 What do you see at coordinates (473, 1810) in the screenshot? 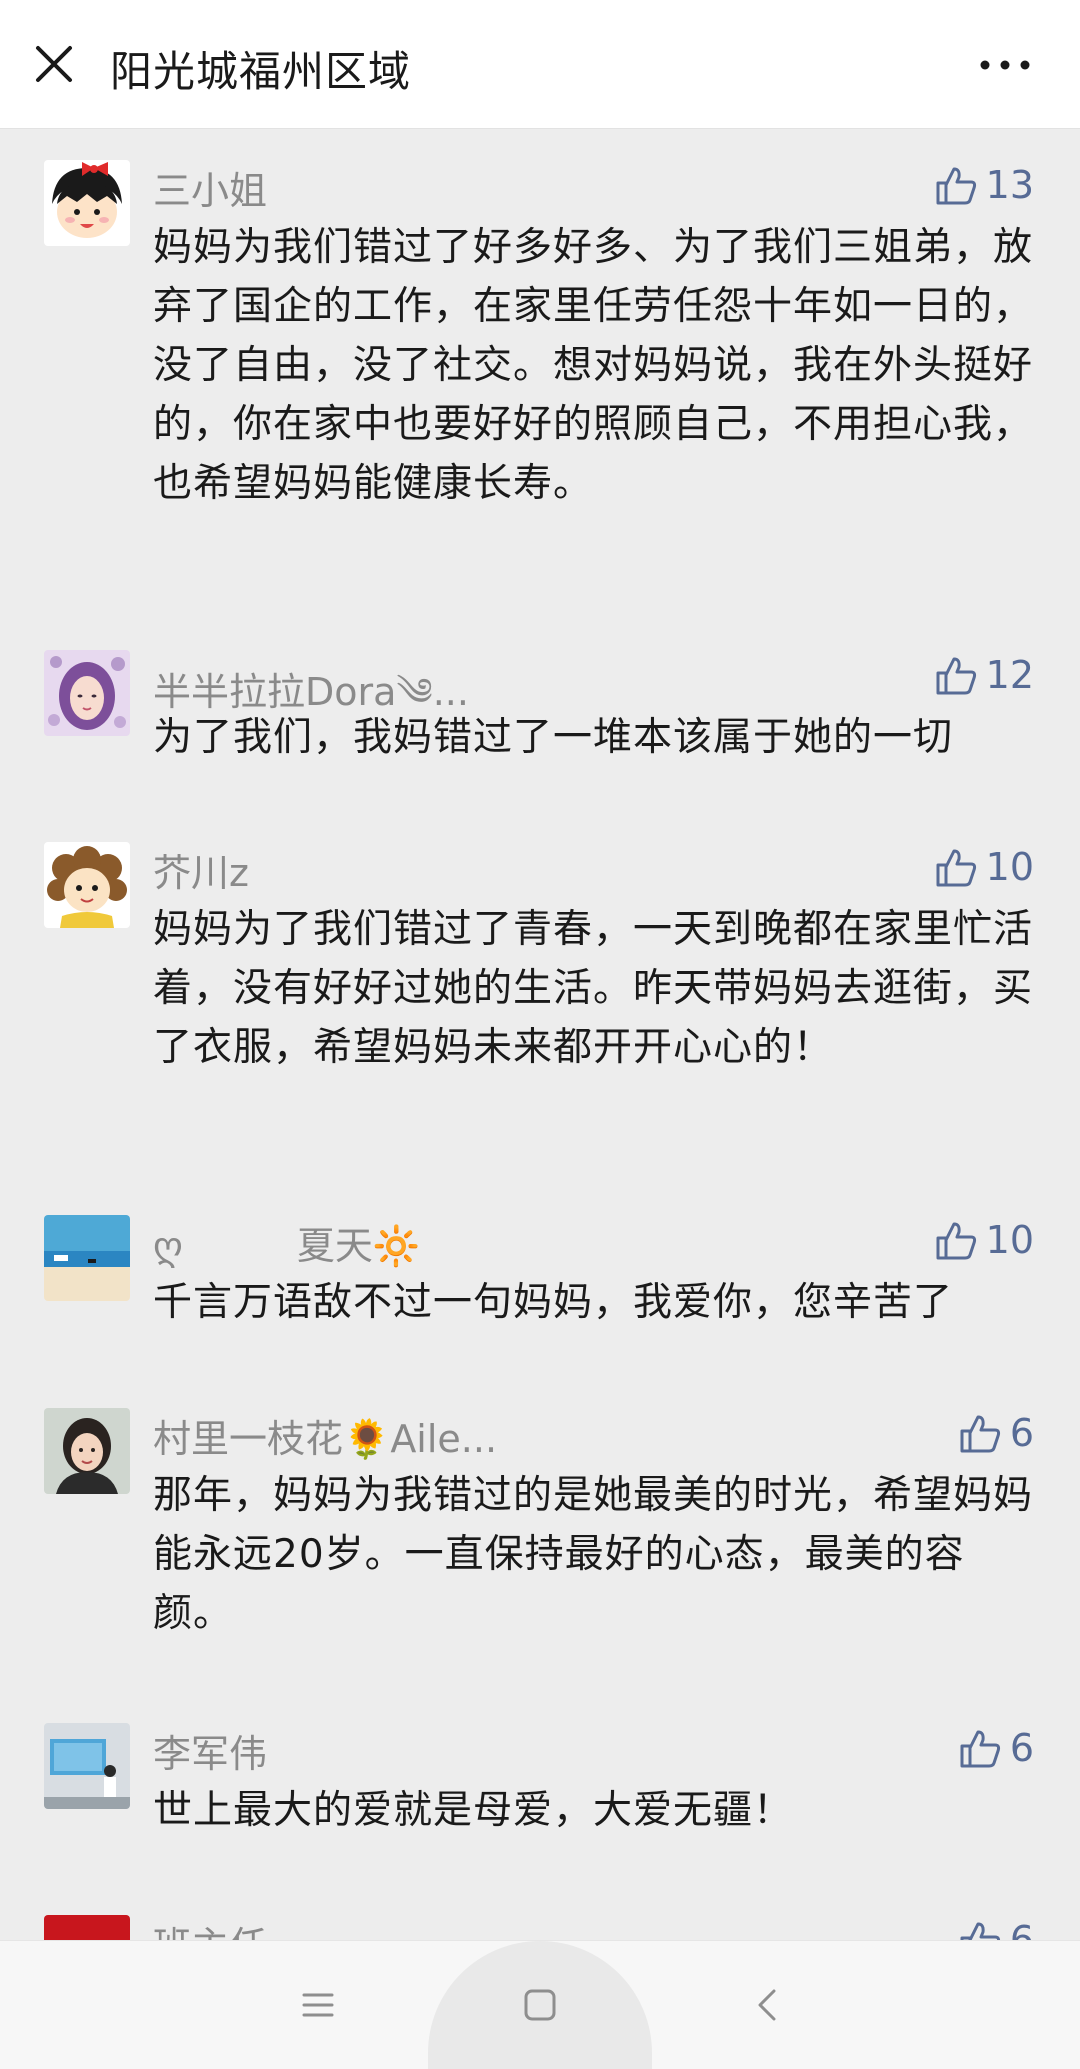
I see `comment-text: 世上最大的爱就是母爱，大爱无疆！` at bounding box center [473, 1810].